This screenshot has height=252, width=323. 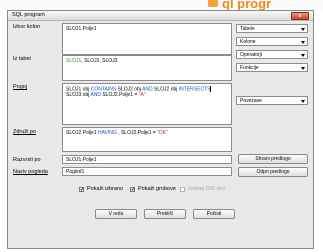 What do you see at coordinates (272, 41) in the screenshot?
I see `kolone-dropdown: Kolone` at bounding box center [272, 41].